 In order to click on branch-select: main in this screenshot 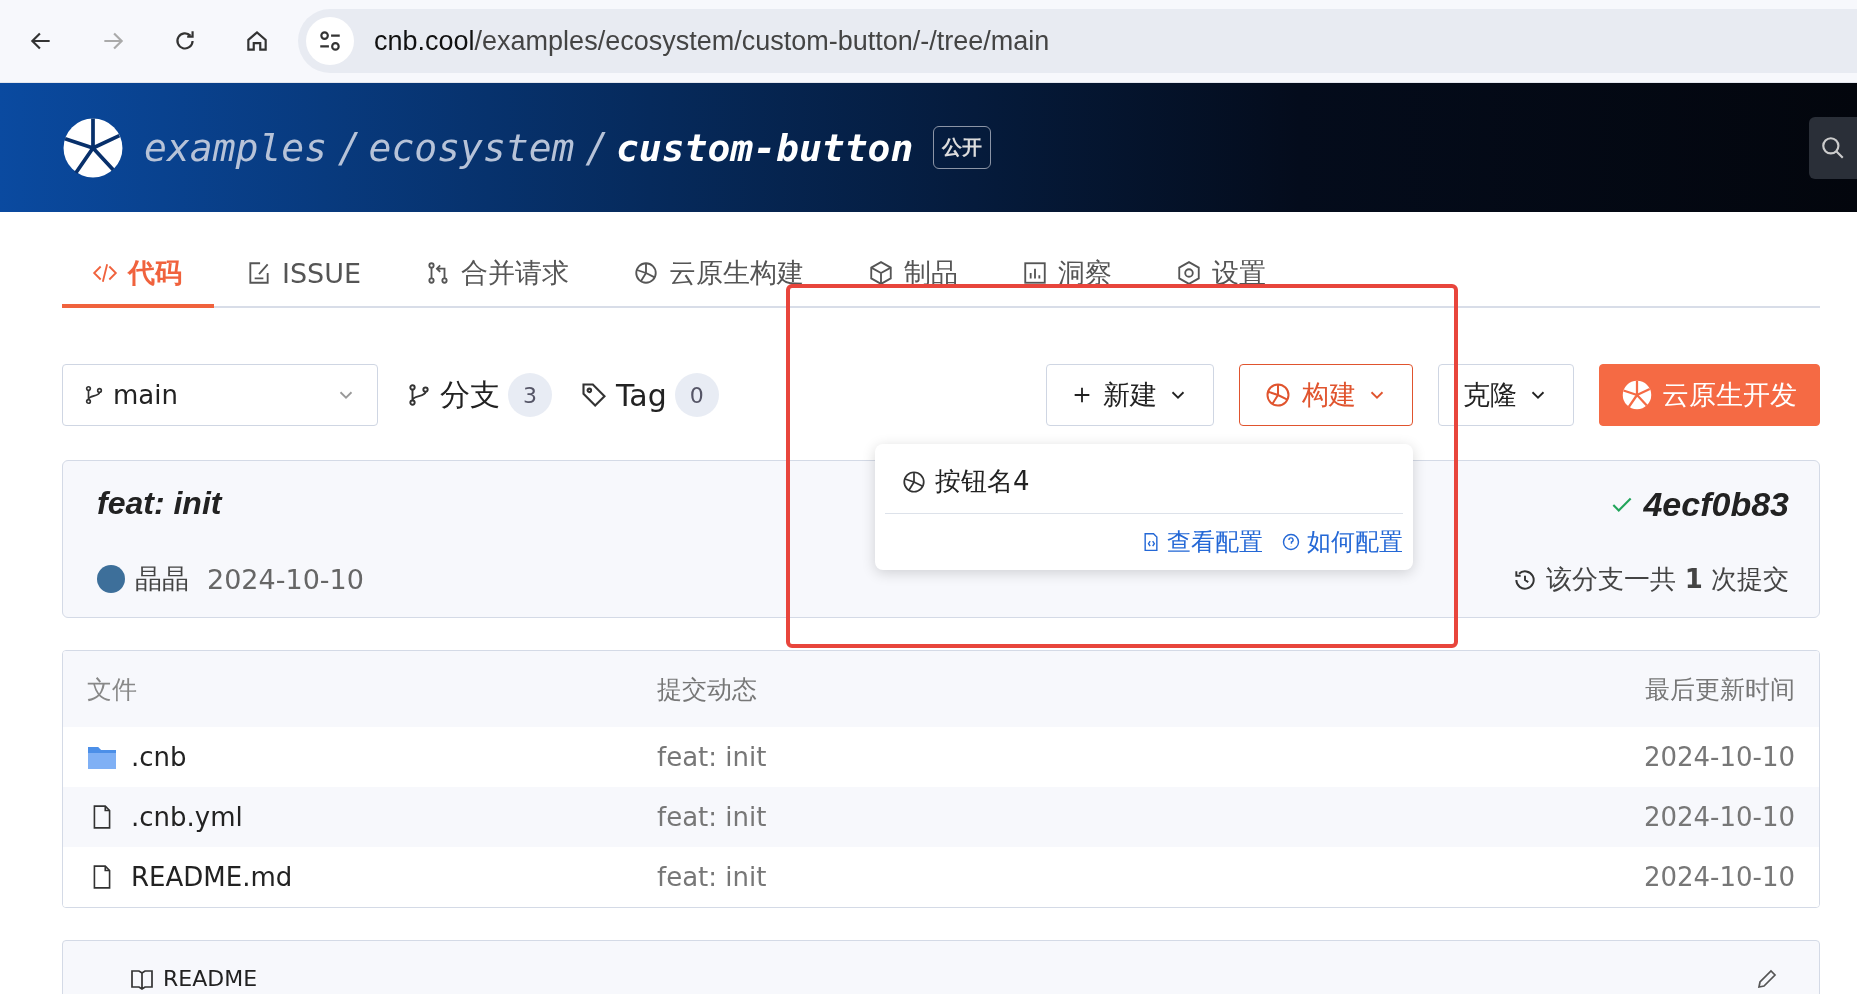, I will do `click(220, 395)`.